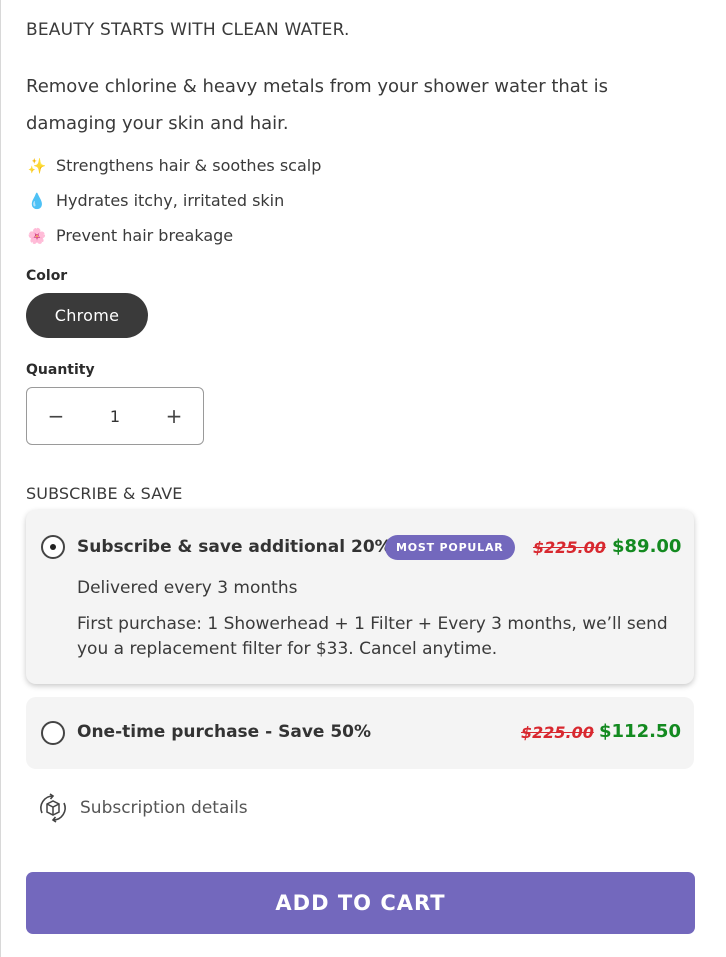 The image size is (726, 957). What do you see at coordinates (87, 315) in the screenshot?
I see `color-option-chrome: Chrome` at bounding box center [87, 315].